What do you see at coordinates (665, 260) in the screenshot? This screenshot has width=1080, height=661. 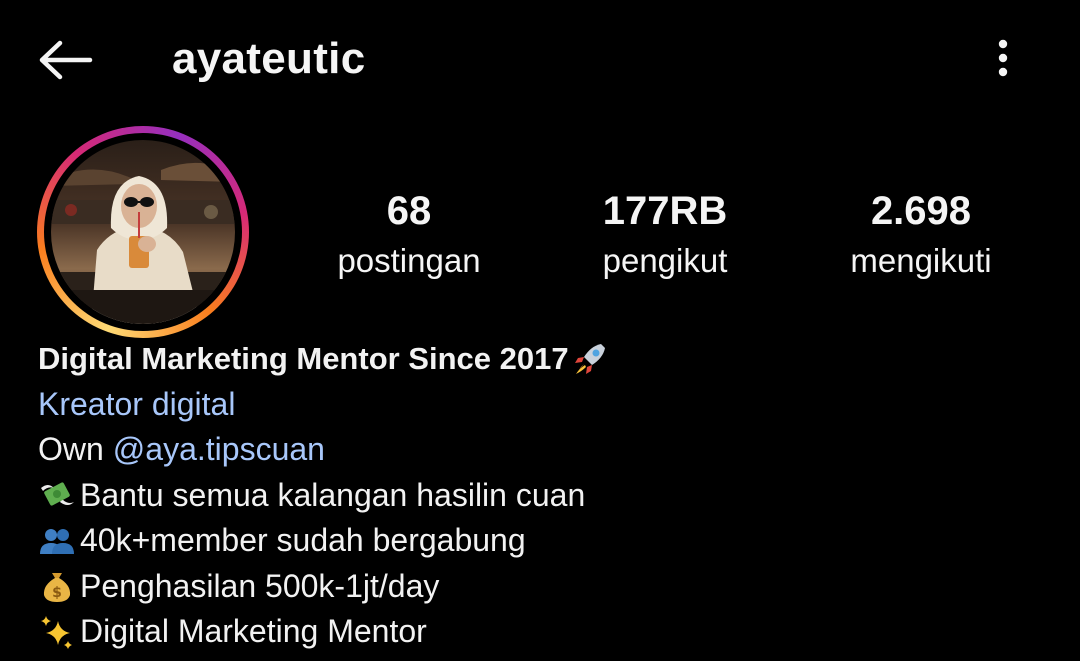 I see `followers-label: pengikut` at bounding box center [665, 260].